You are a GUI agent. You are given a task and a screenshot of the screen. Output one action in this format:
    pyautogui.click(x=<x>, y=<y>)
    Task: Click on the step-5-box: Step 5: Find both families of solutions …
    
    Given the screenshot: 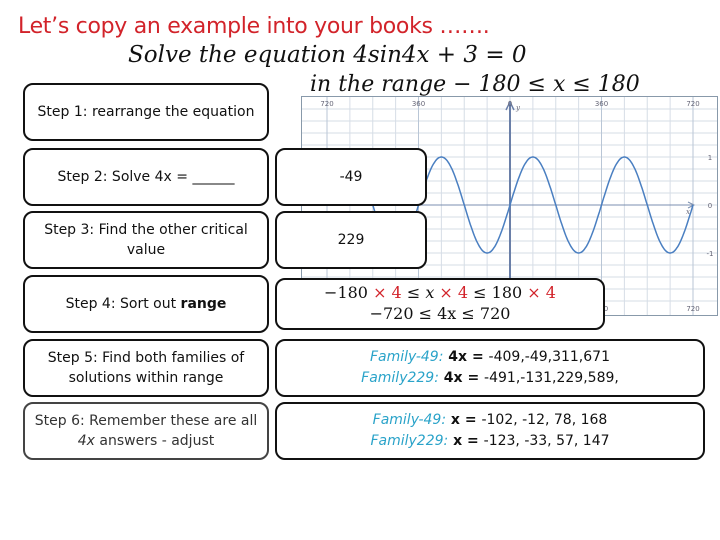 What is the action you would take?
    pyautogui.click(x=146, y=368)
    